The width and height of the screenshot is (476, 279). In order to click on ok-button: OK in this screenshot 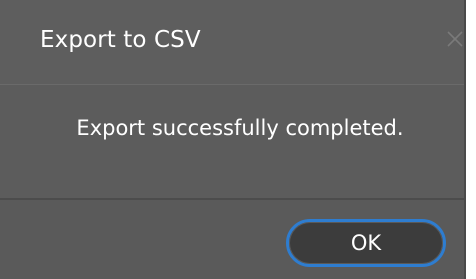, I will do `click(366, 243)`.